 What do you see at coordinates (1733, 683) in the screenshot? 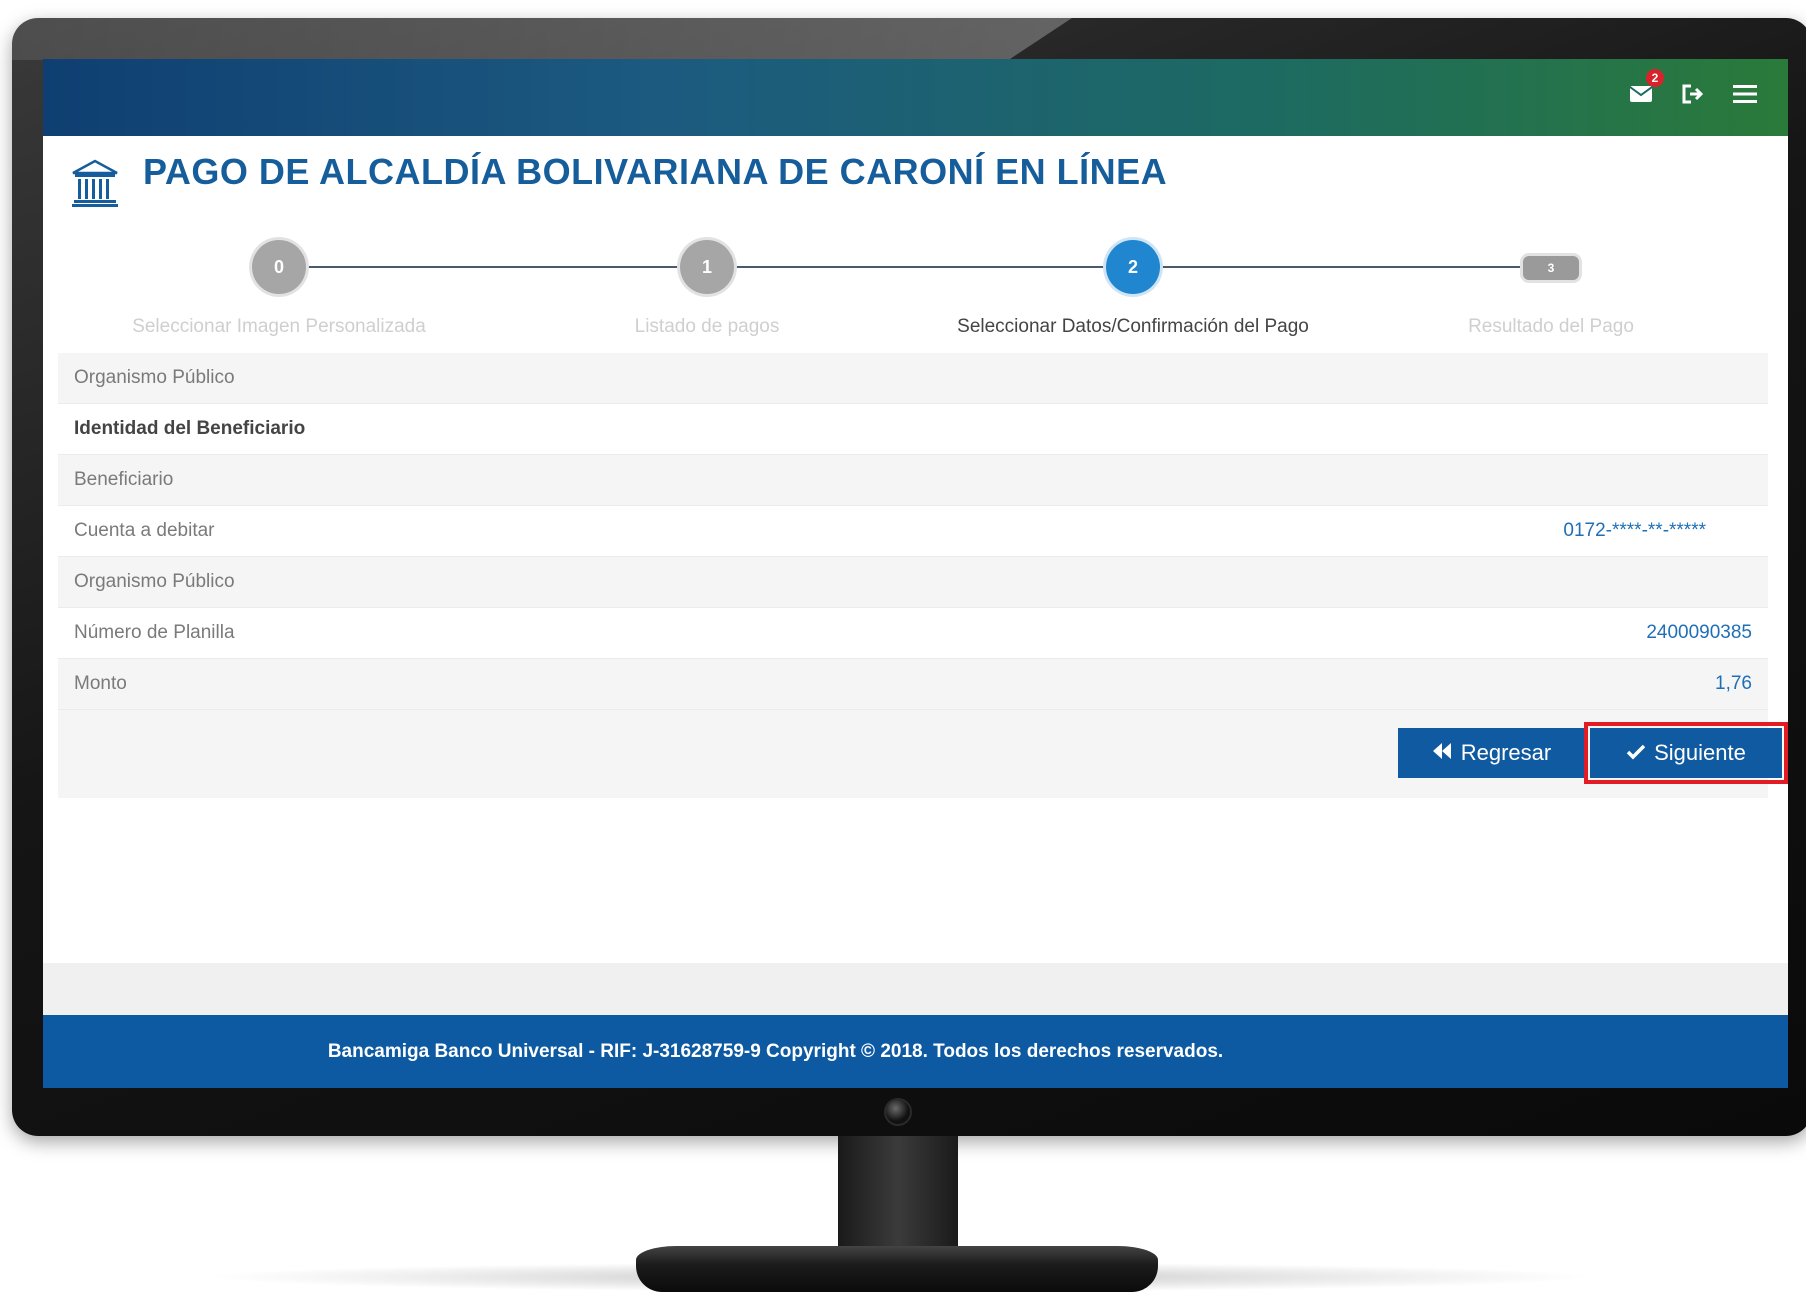
I see `row-value: 1,76` at bounding box center [1733, 683].